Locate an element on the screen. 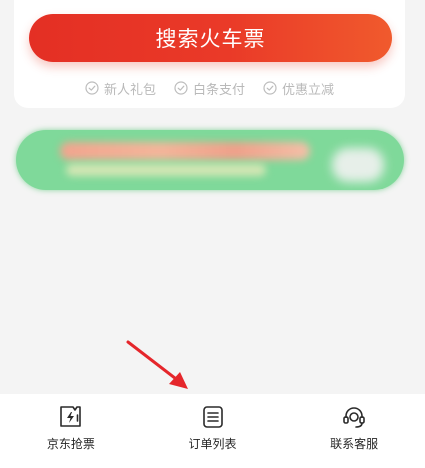 This screenshot has width=425, height=468. tab-label: 联系客服 is located at coordinates (354, 444).